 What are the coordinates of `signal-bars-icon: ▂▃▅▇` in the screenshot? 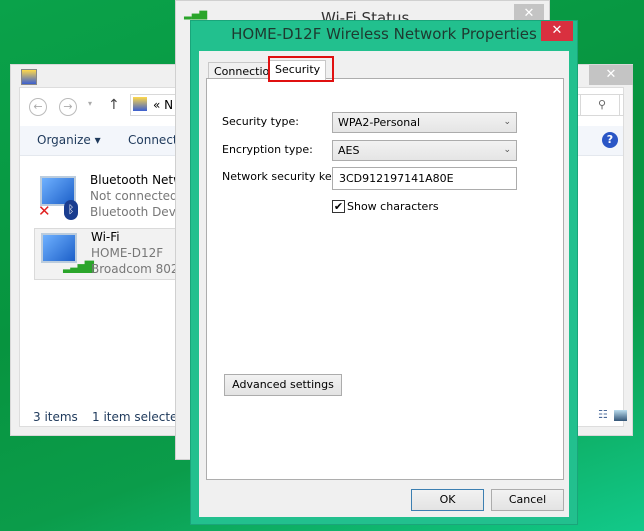 It's located at (78, 266).